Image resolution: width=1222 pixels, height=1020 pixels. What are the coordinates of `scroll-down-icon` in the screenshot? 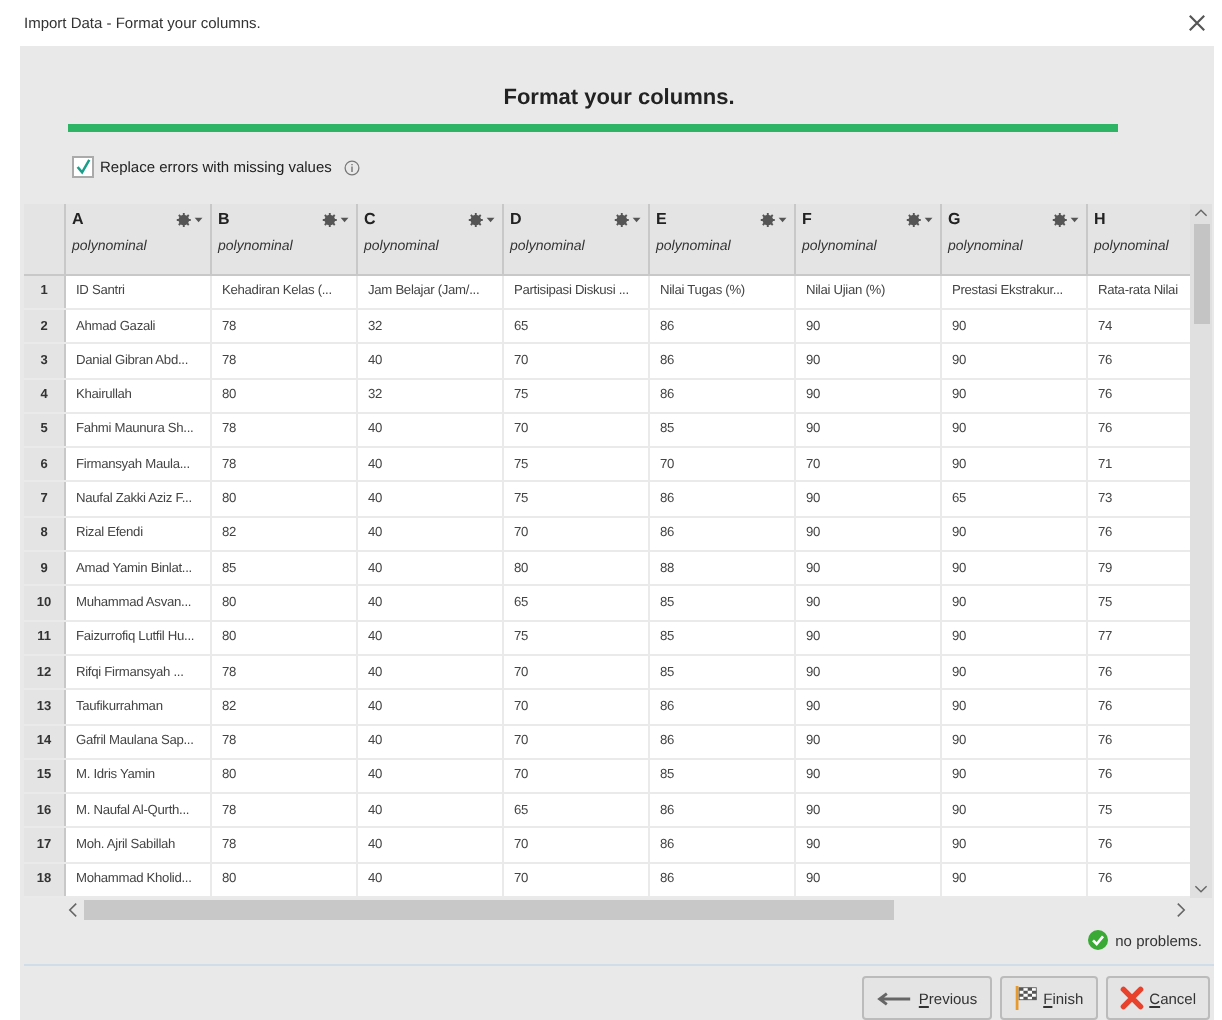 It's located at (1201, 889).